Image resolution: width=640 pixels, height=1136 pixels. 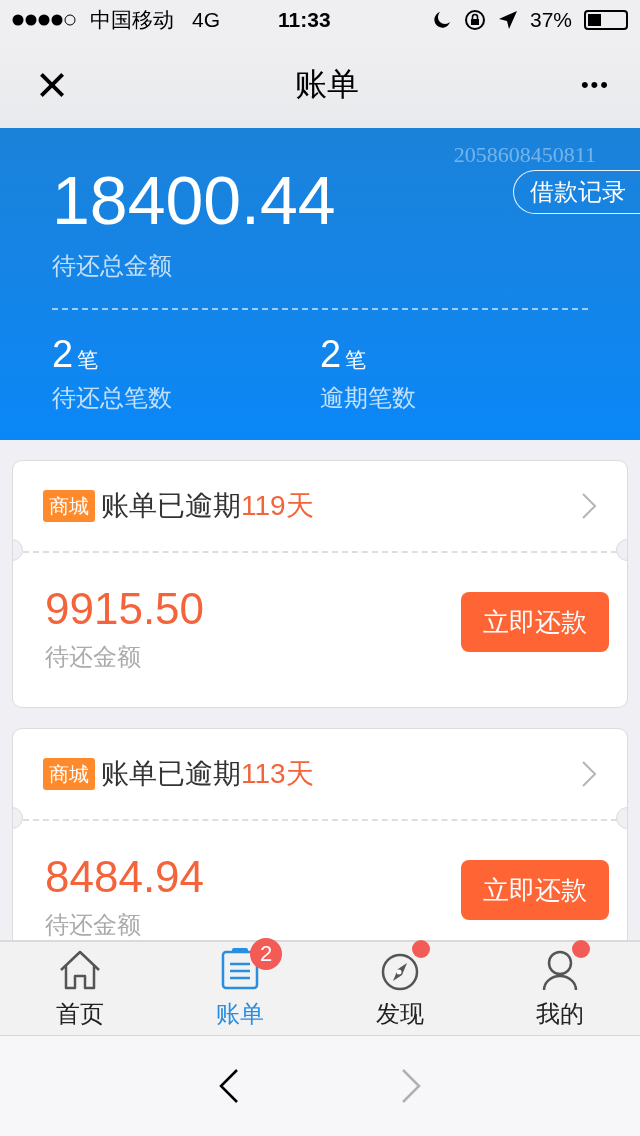 What do you see at coordinates (266, 953) in the screenshot?
I see `notification-badge: 2` at bounding box center [266, 953].